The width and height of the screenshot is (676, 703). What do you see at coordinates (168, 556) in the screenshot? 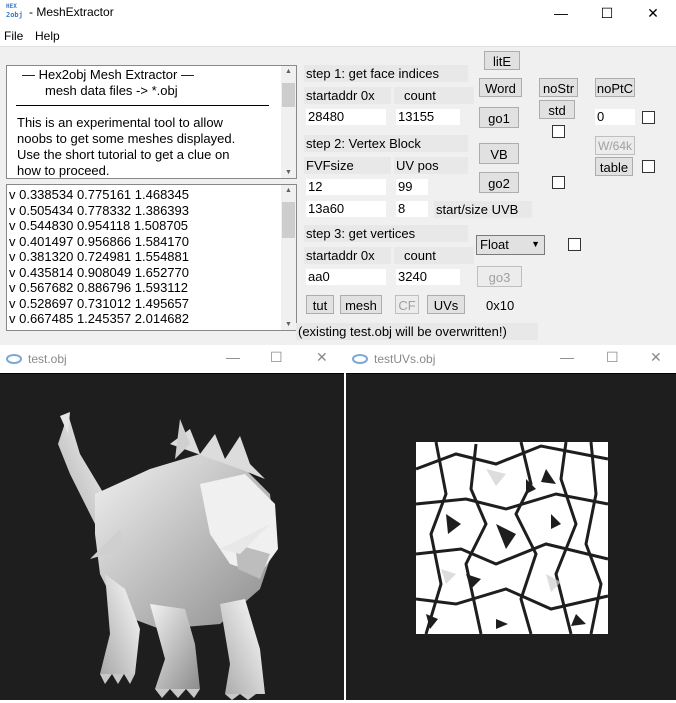
I see `mesh-render` at bounding box center [168, 556].